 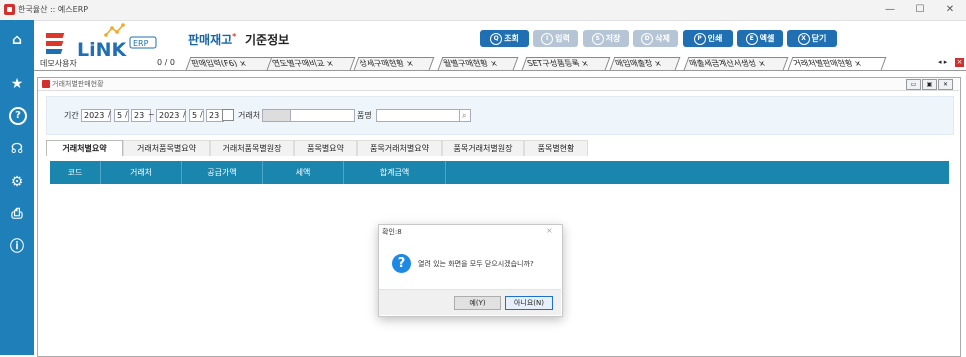 What do you see at coordinates (555, 38) in the screenshot?
I see `input-button: I 입력` at bounding box center [555, 38].